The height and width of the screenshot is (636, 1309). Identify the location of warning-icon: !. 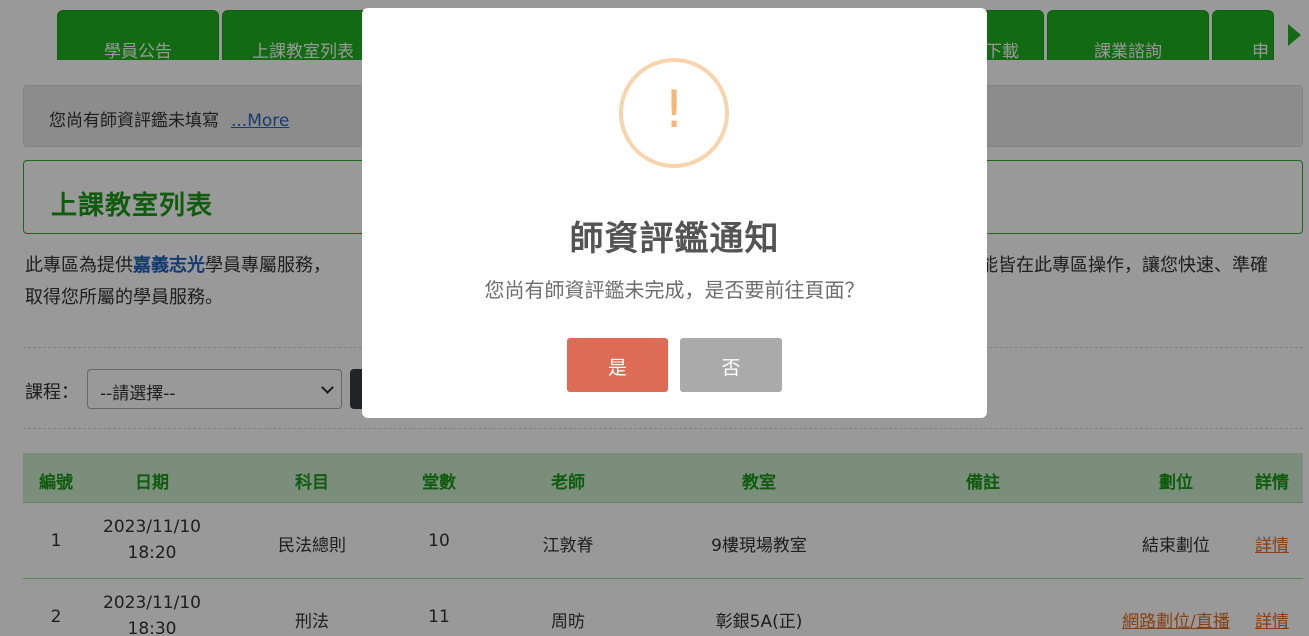
(674, 113).